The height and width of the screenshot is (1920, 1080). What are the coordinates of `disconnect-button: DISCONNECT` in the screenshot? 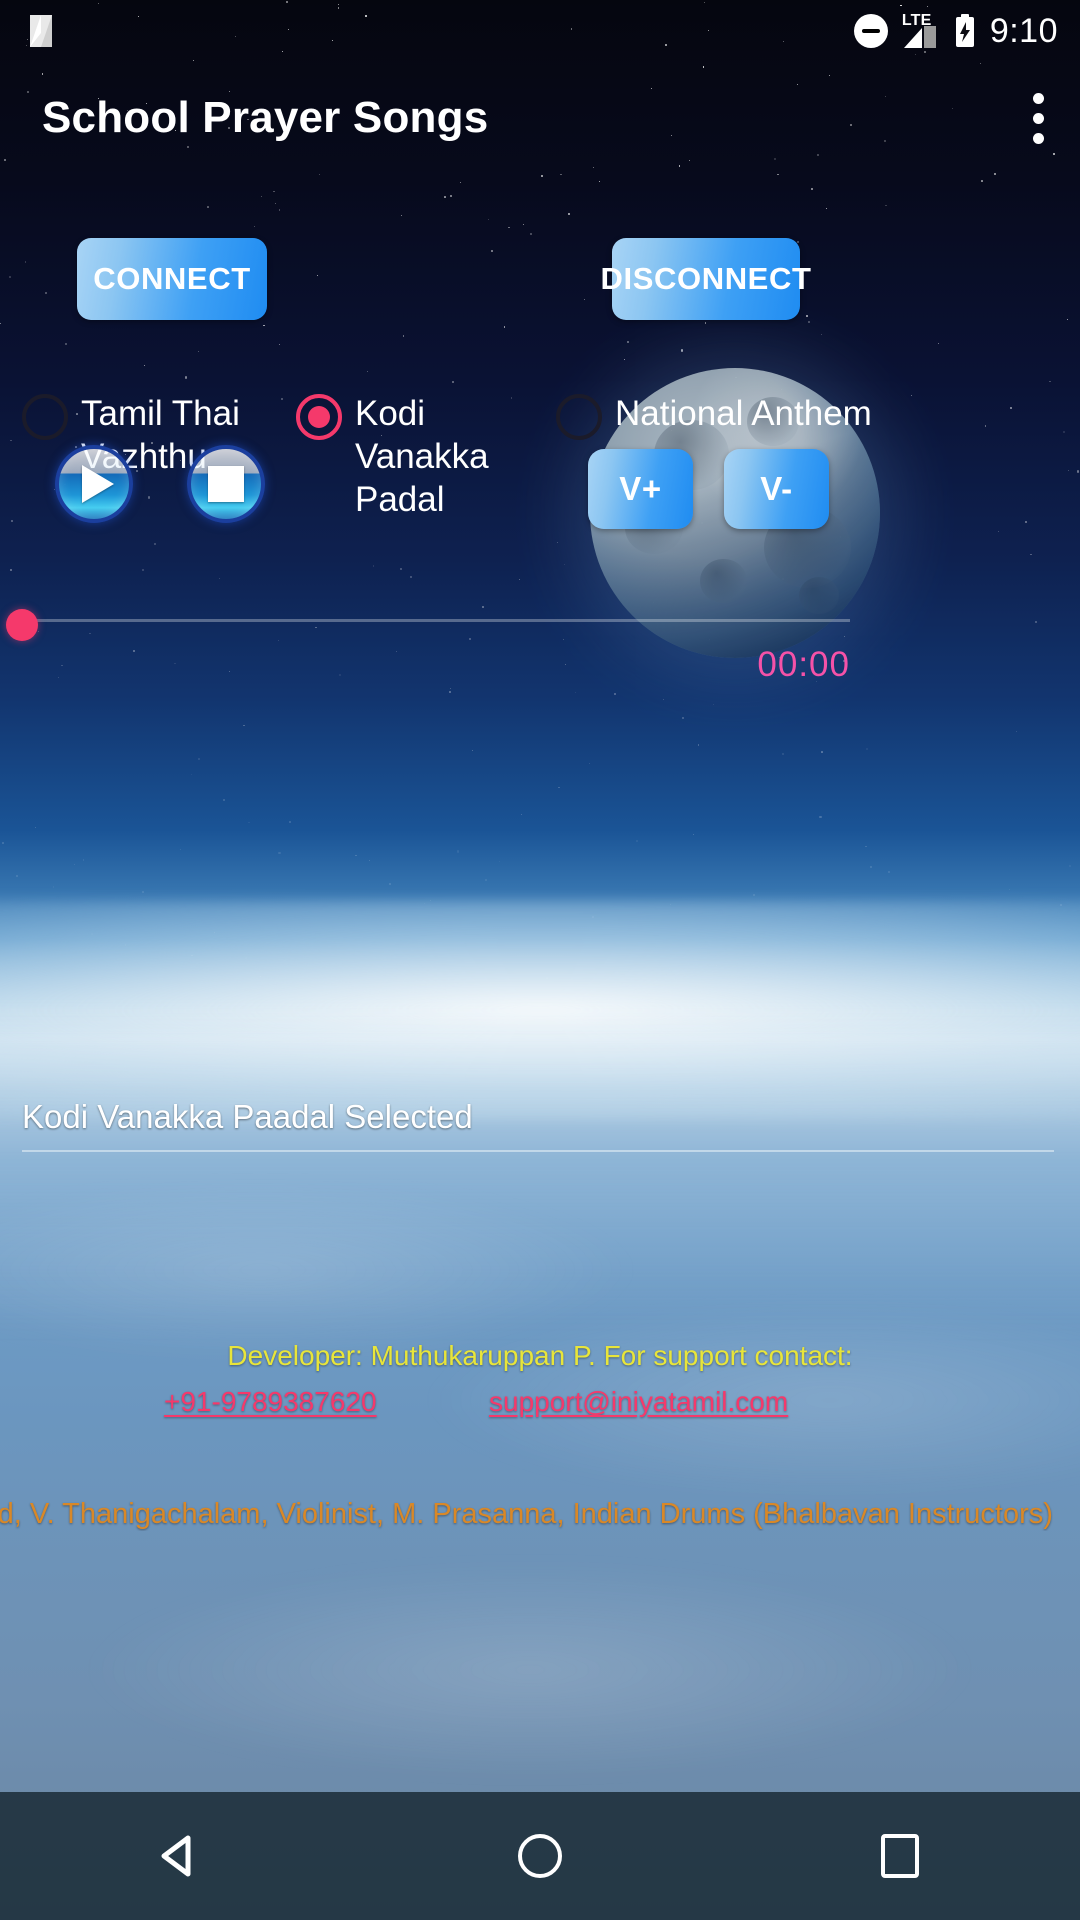 It's located at (706, 279).